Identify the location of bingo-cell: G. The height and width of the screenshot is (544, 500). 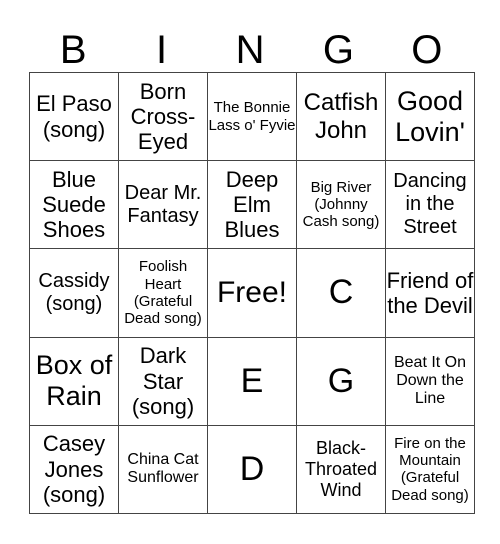
(341, 381).